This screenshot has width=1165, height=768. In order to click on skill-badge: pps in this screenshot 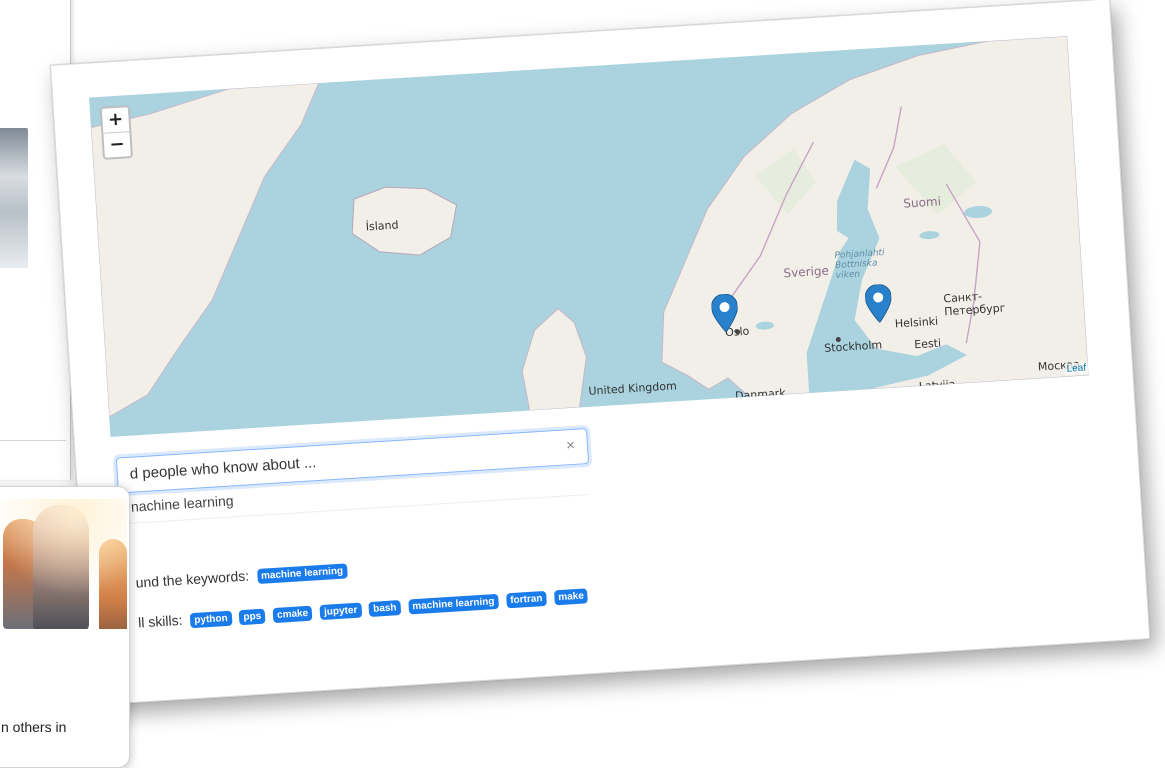, I will do `click(252, 617)`.